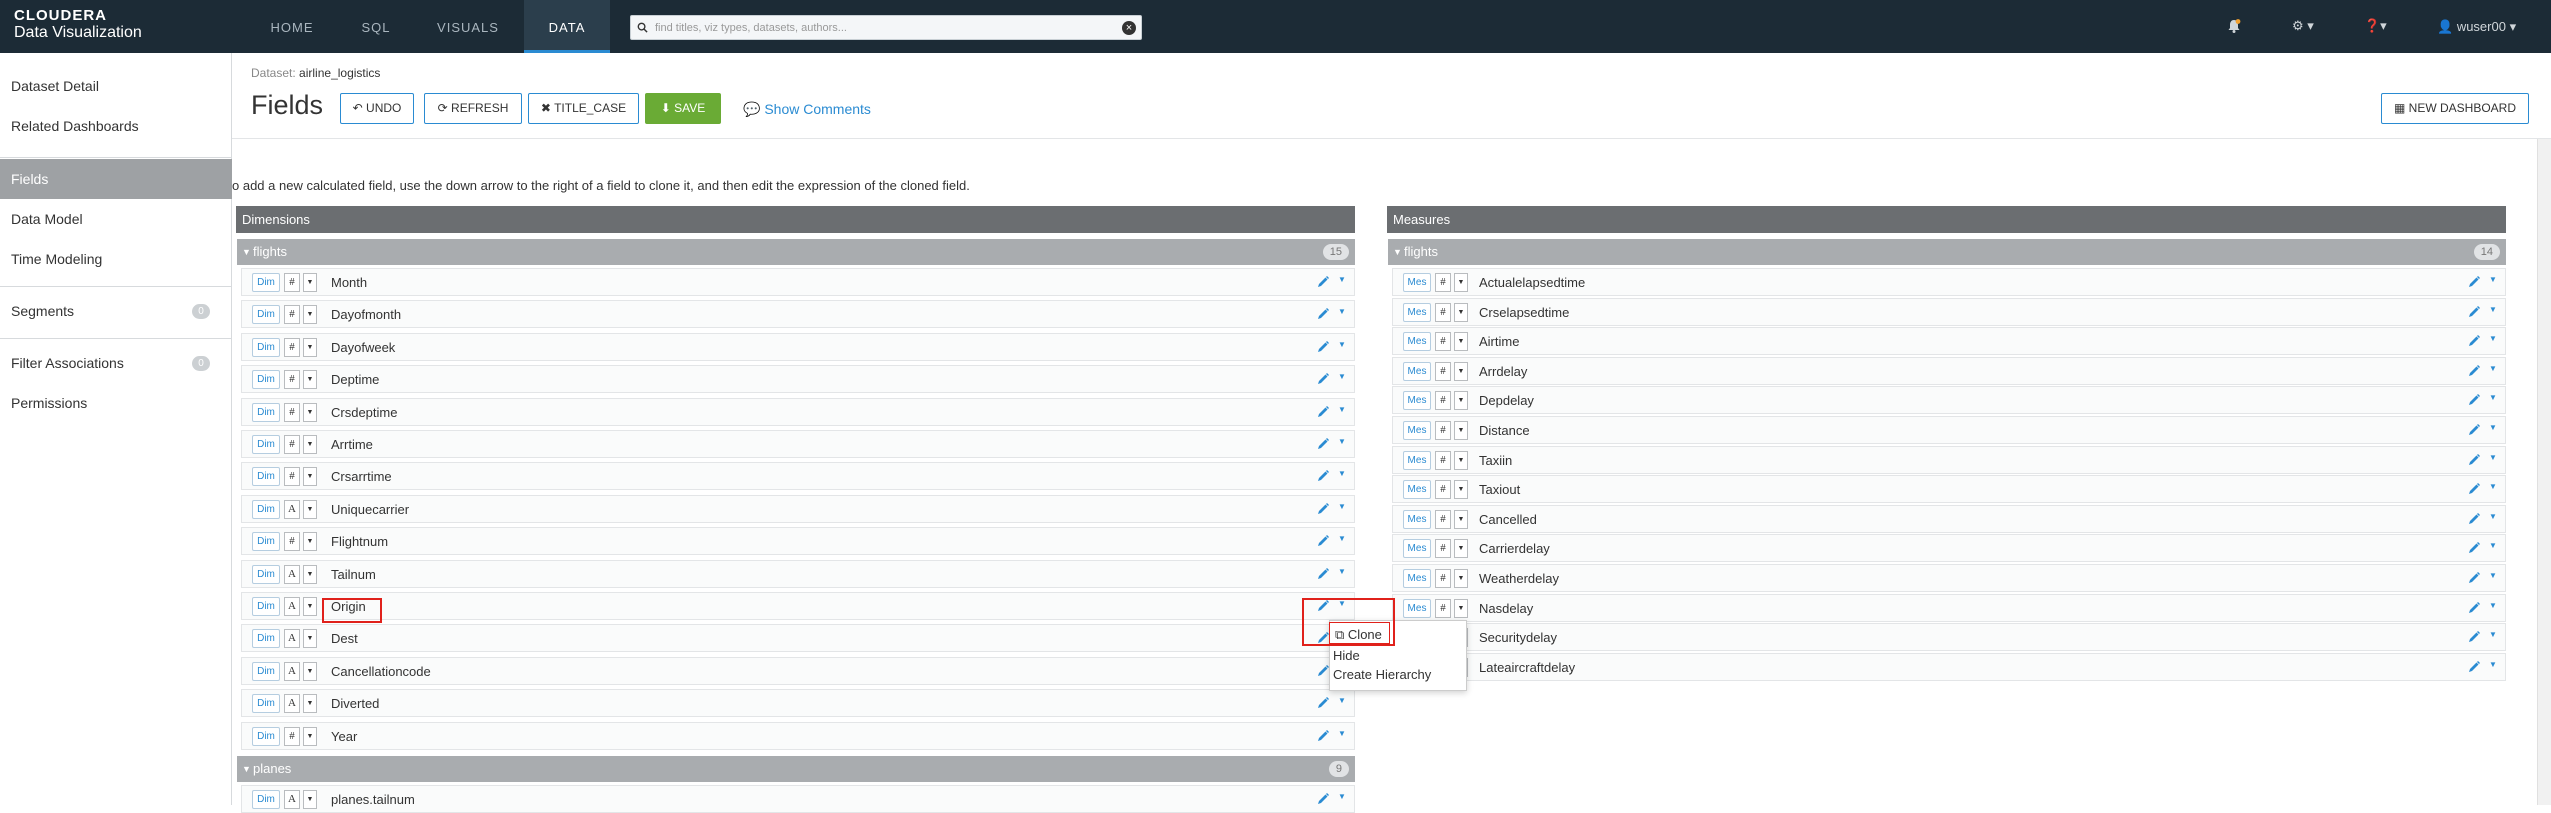 This screenshot has height=813, width=2551. What do you see at coordinates (796, 252) in the screenshot?
I see `group-header-flights: ▼ flights 15` at bounding box center [796, 252].